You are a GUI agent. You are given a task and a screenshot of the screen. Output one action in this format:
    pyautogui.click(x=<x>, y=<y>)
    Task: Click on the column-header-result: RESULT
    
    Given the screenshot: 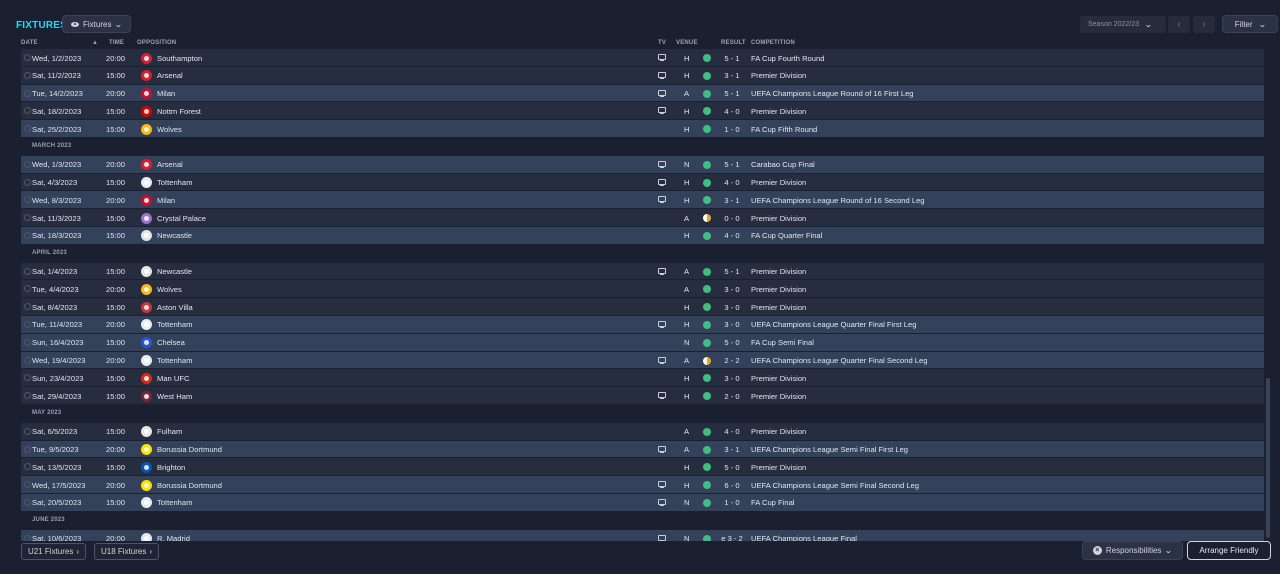 What is the action you would take?
    pyautogui.click(x=733, y=44)
    